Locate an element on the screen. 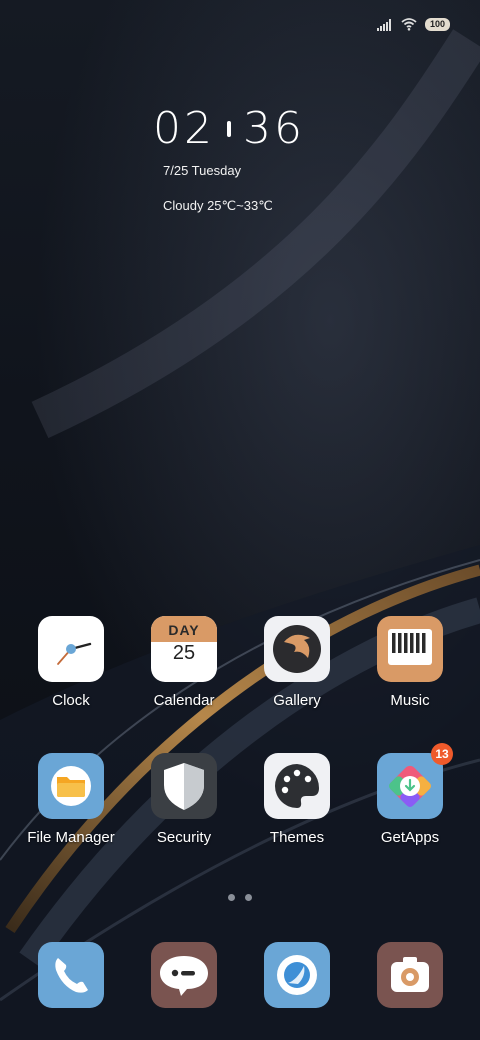  app-clock: Clock is located at coordinates (71, 662).